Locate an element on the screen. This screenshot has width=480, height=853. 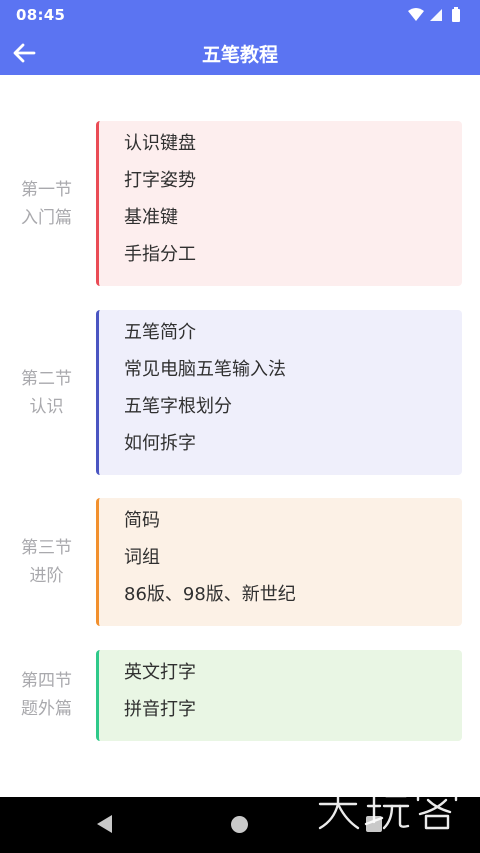
lesson-item: 打字姿势 is located at coordinates (293, 185).